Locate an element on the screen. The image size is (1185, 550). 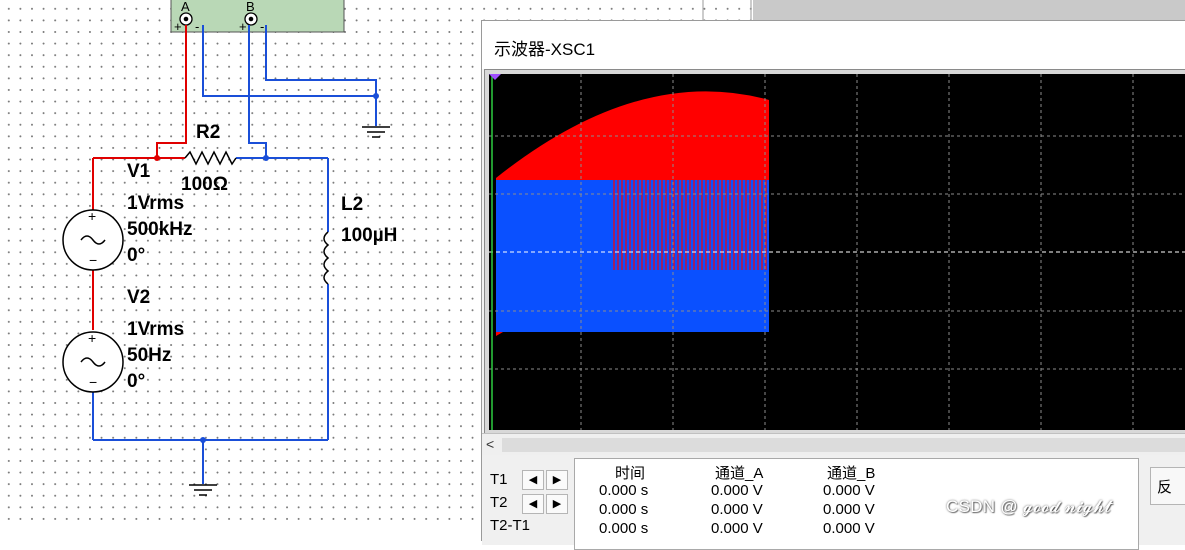
t2-right-arrow-button: ▶ is located at coordinates (557, 504).